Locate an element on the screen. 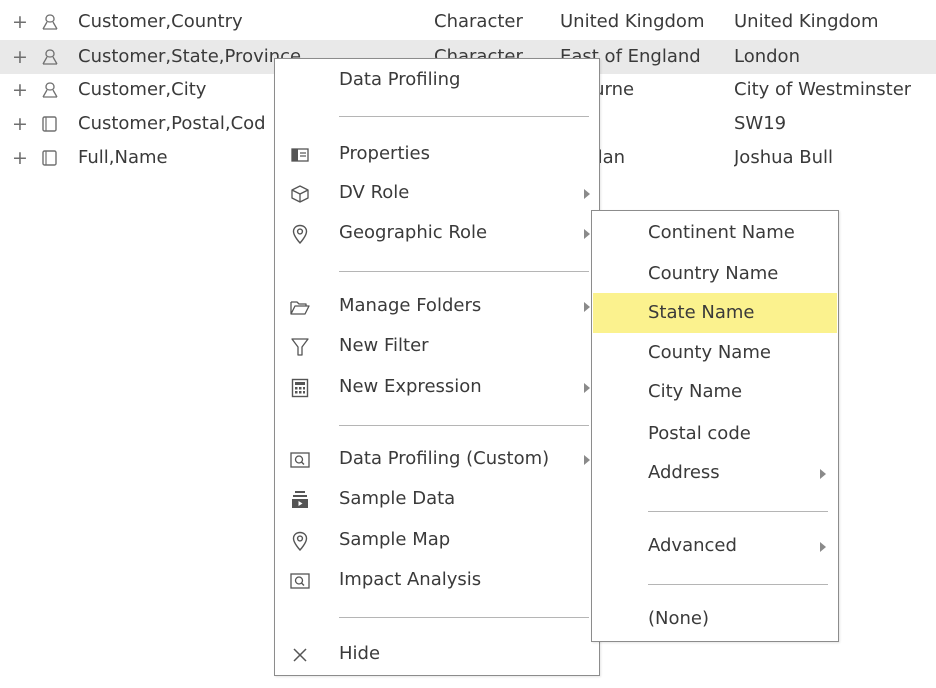  filter-icon is located at coordinates (300, 347).